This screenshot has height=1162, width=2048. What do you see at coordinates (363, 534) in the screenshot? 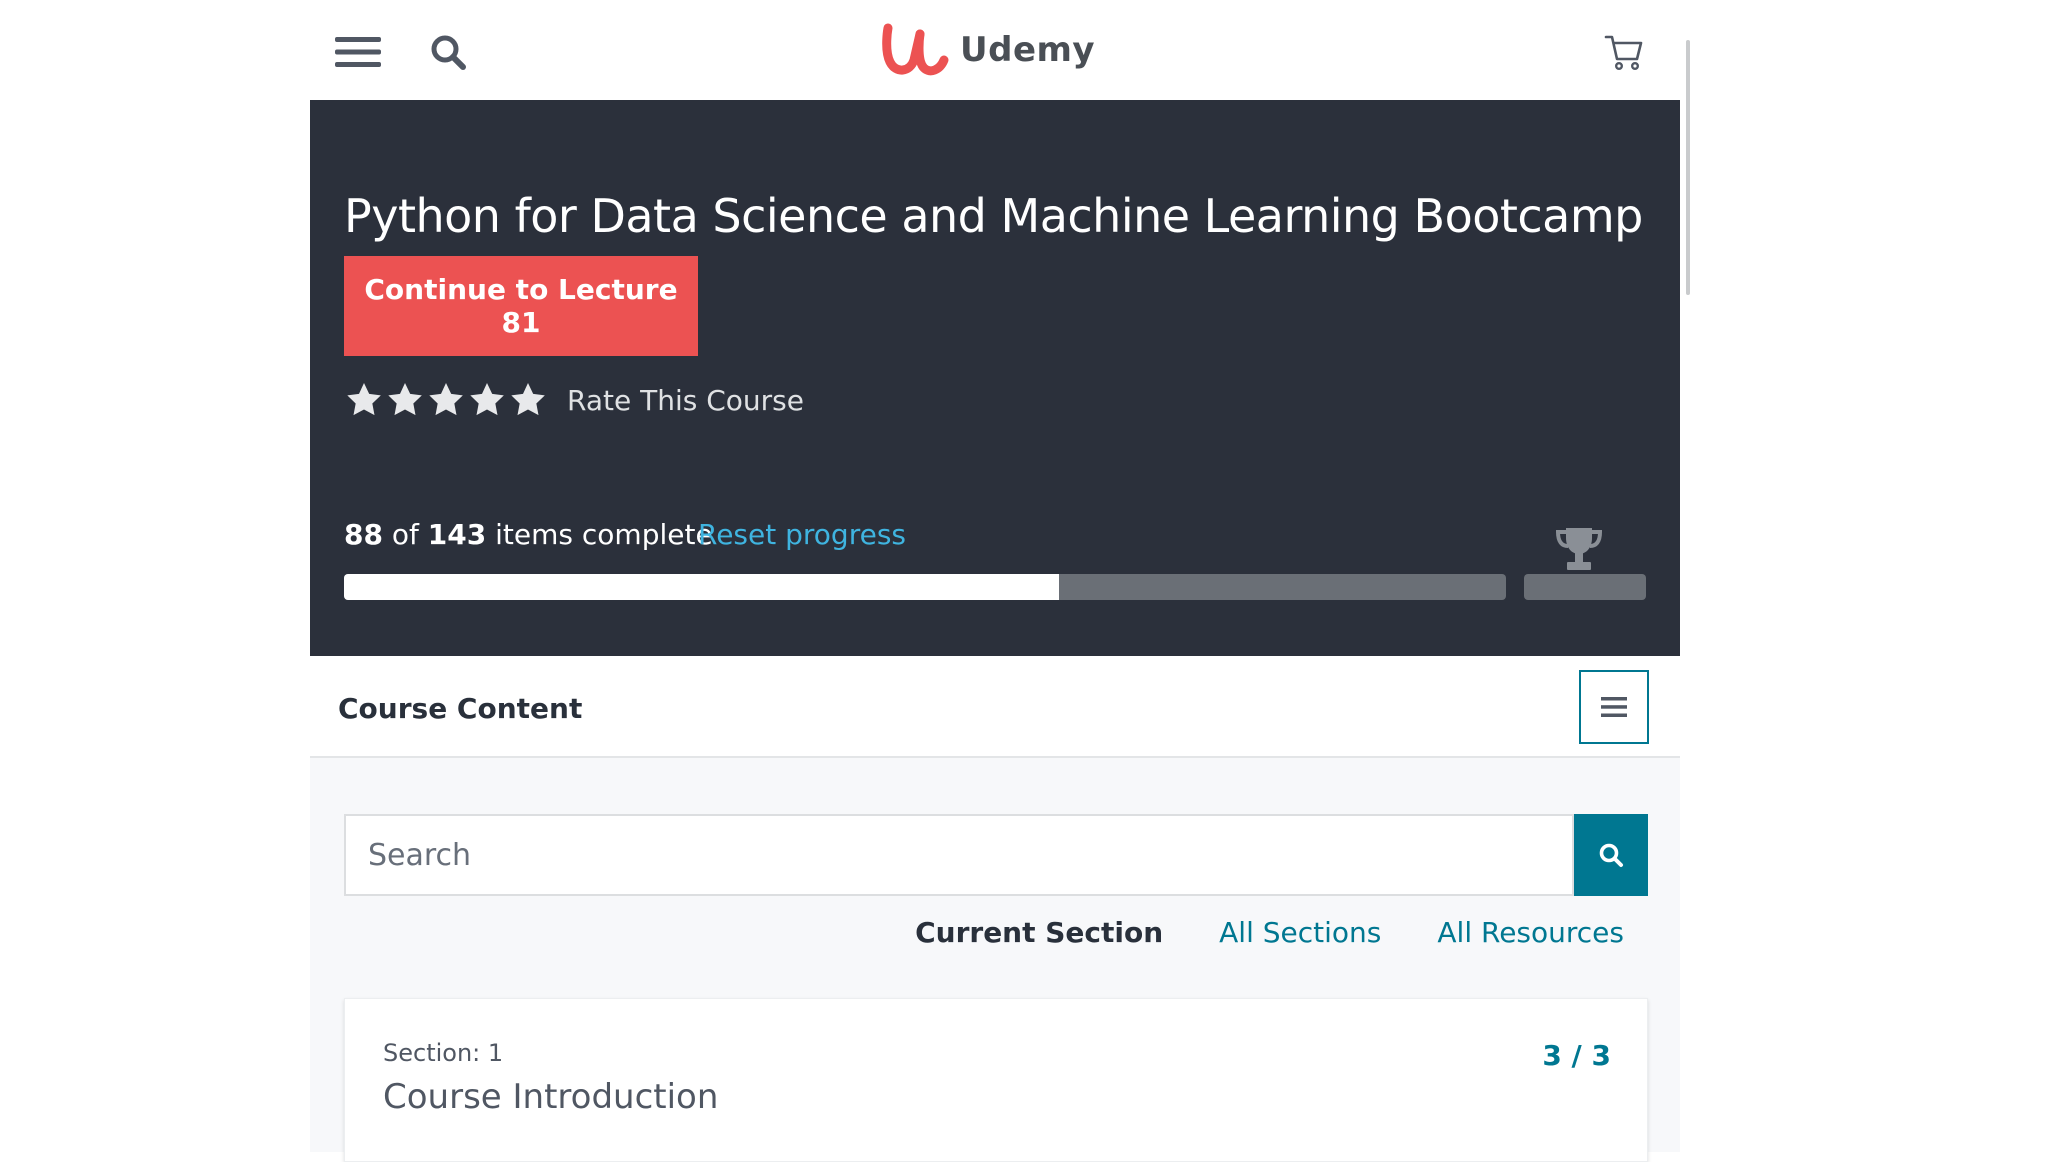
I see `completed-count: 88` at bounding box center [363, 534].